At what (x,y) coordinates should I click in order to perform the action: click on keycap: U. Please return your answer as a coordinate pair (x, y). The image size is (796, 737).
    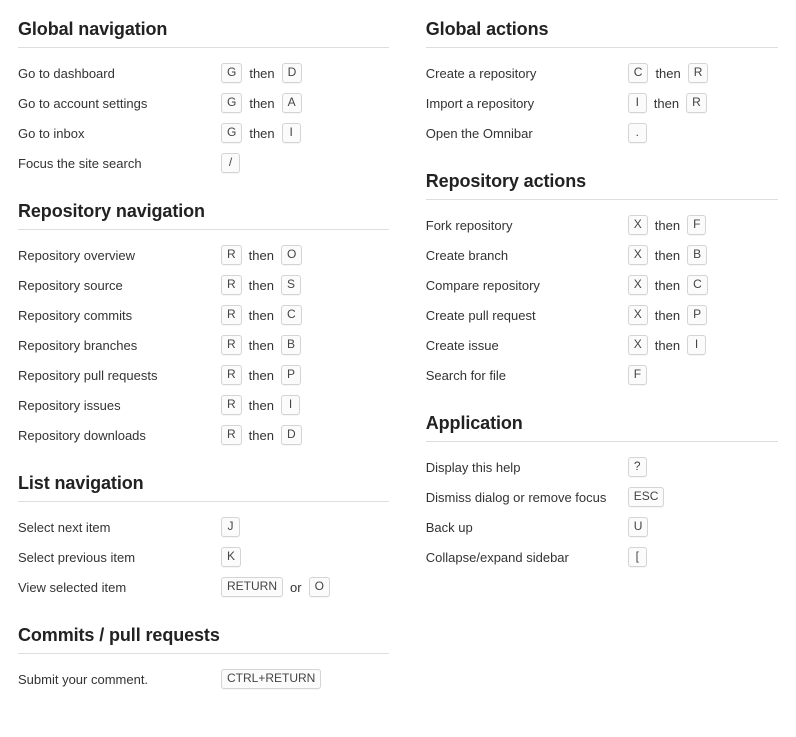
    Looking at the image, I should click on (638, 527).